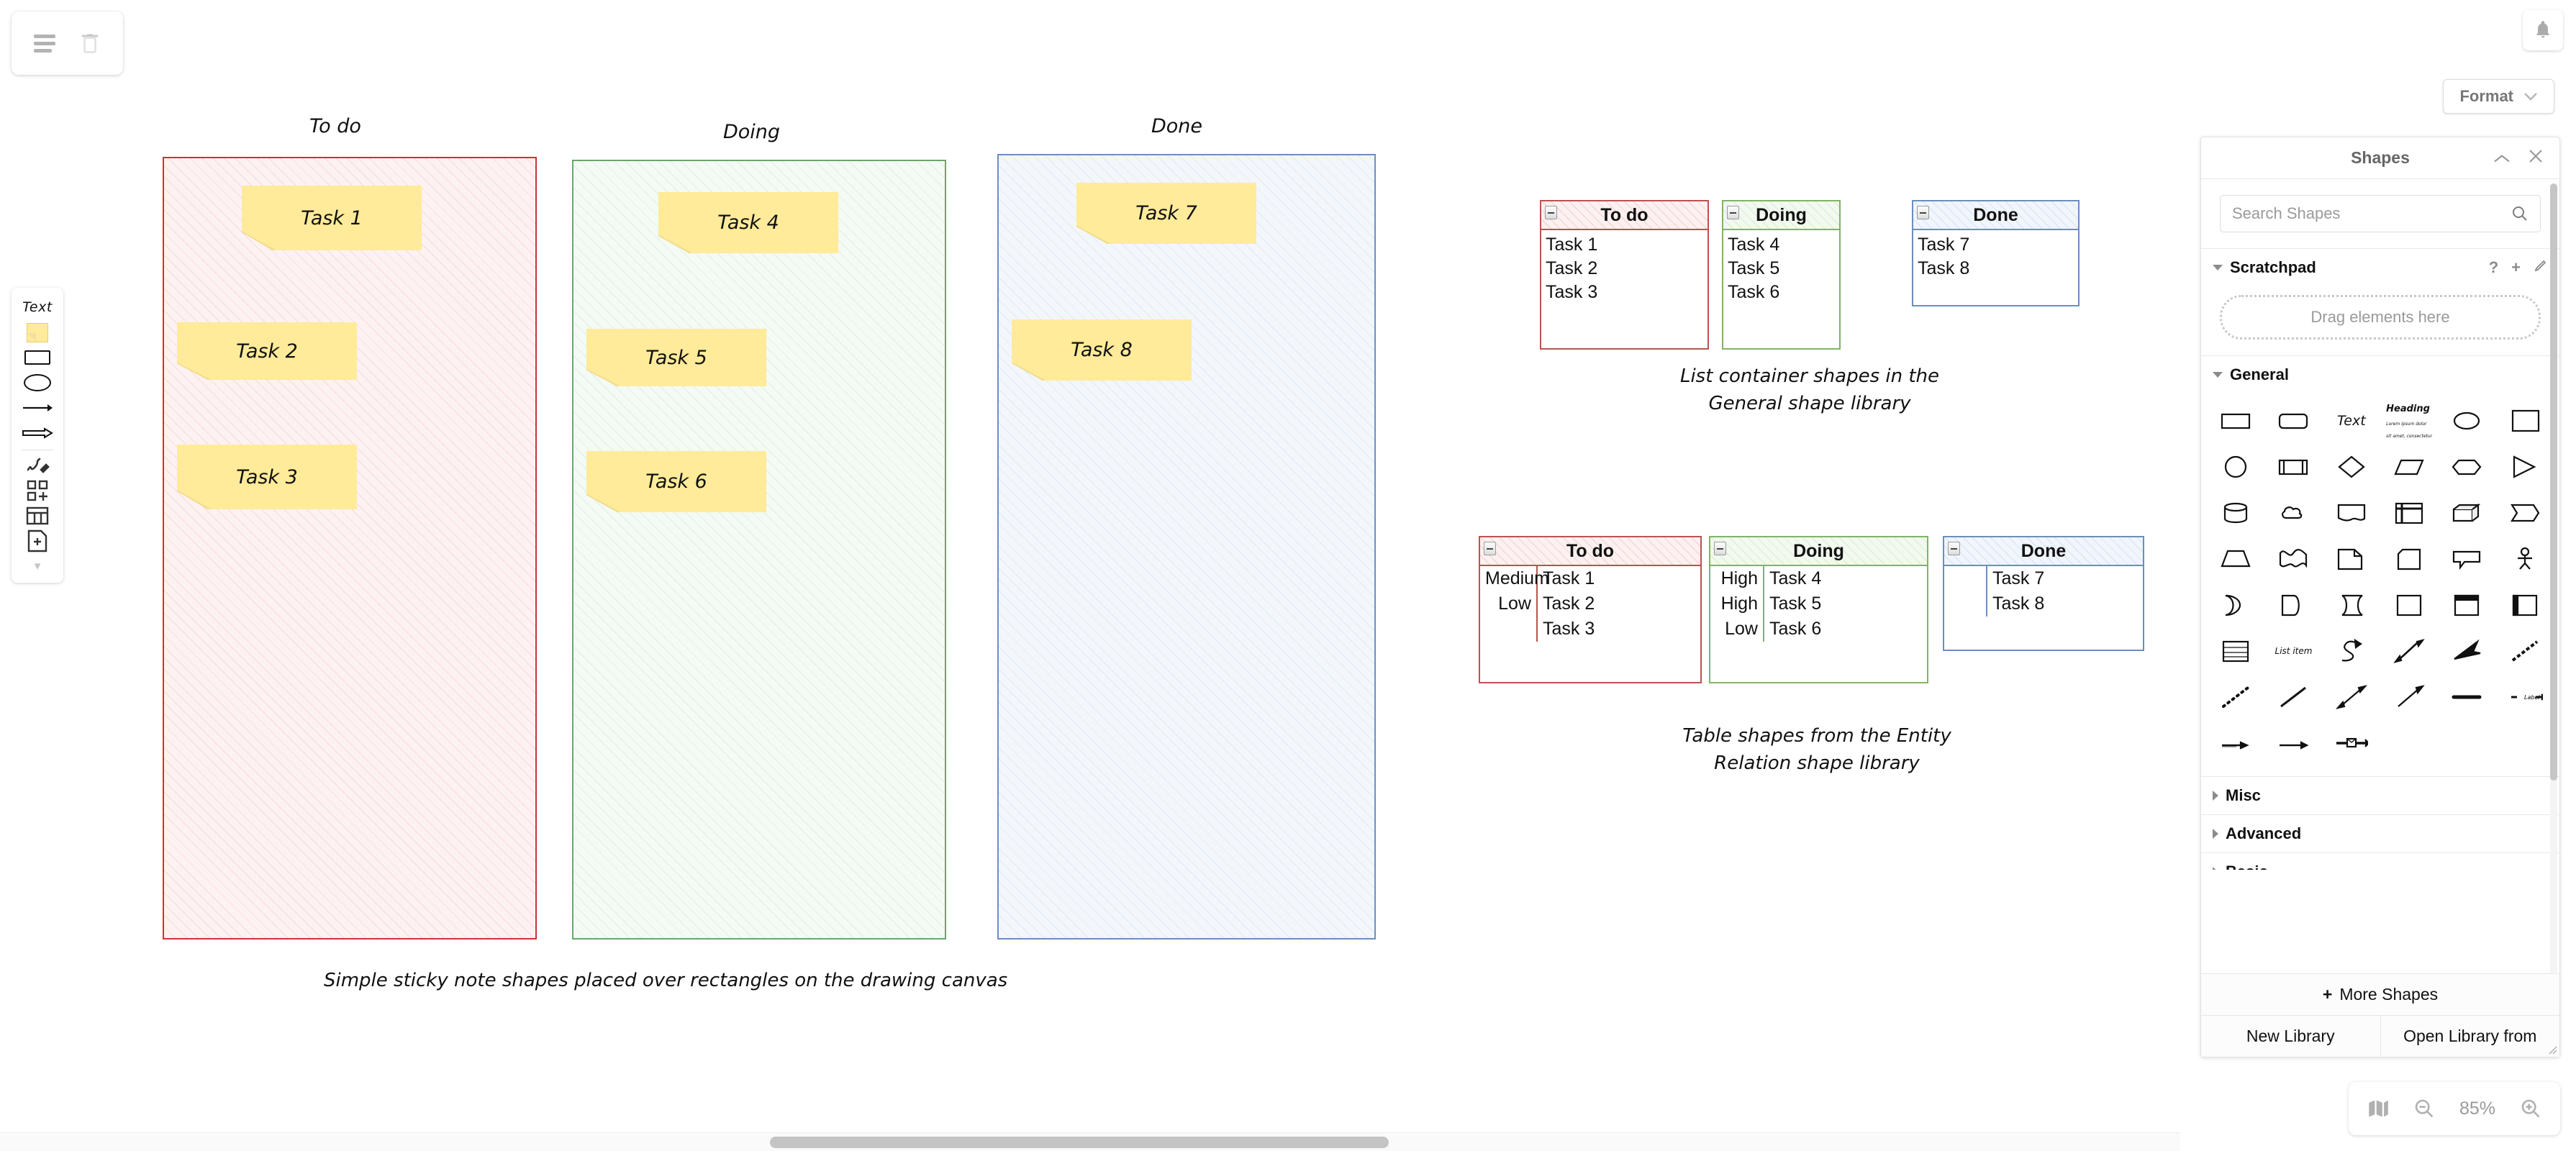  What do you see at coordinates (2466, 467) in the screenshot?
I see `shape-hexagon` at bounding box center [2466, 467].